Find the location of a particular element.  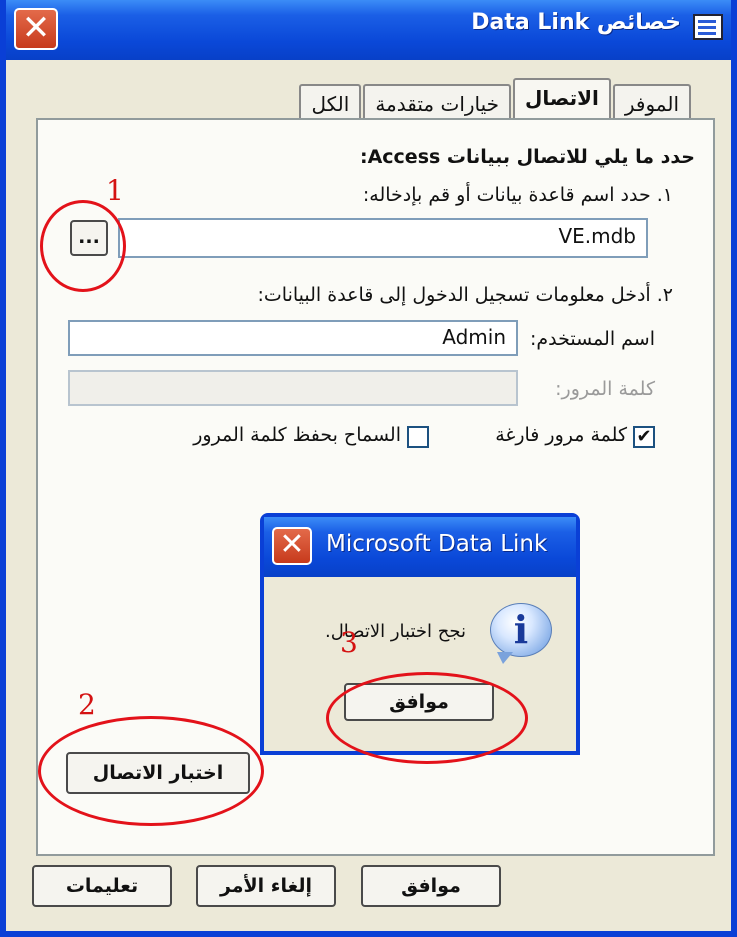

database-name-field: VE.mdb is located at coordinates (383, 238).